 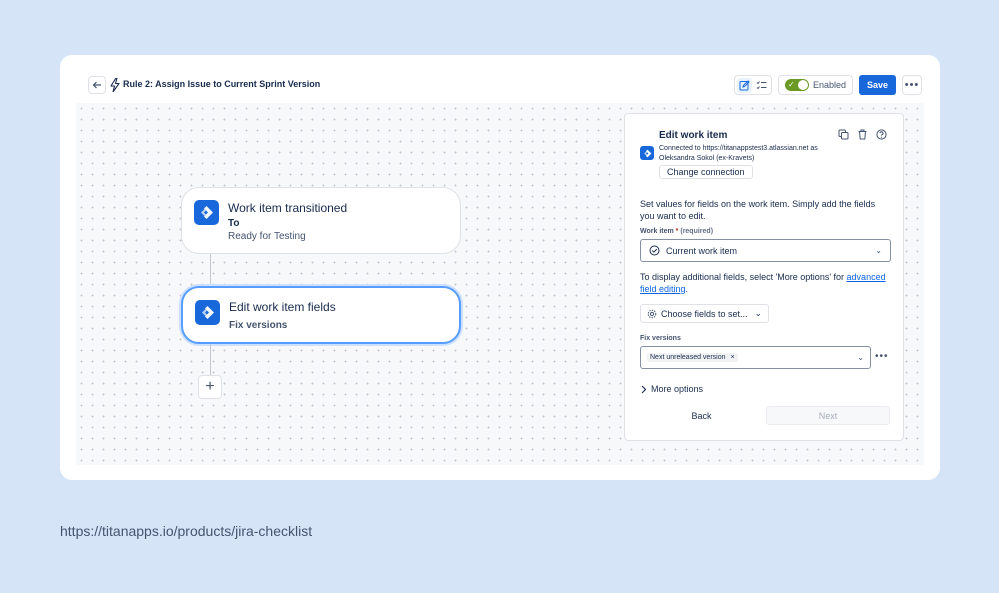 I want to click on panel-title: Edit work item, so click(x=693, y=135).